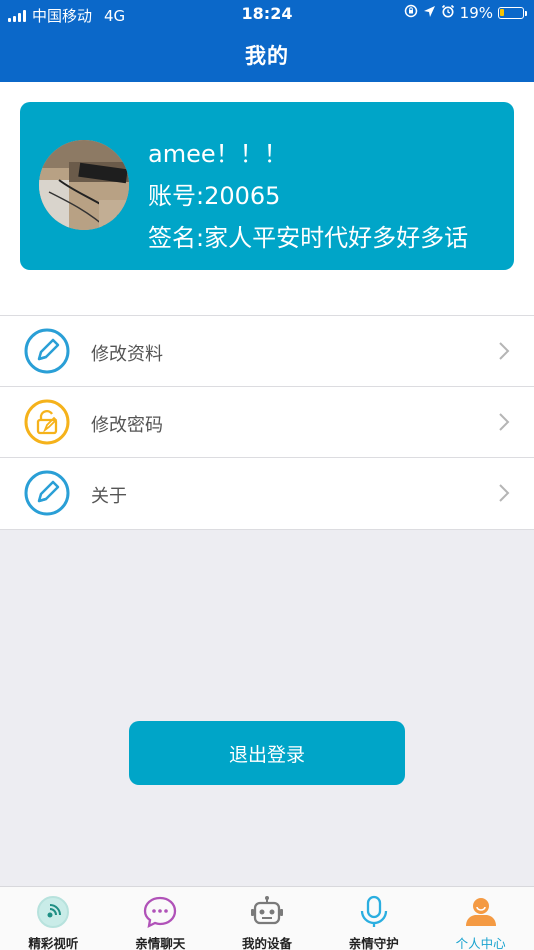  I want to click on profile-signature: 签名:家人平安时代好多好多话, so click(308, 238).